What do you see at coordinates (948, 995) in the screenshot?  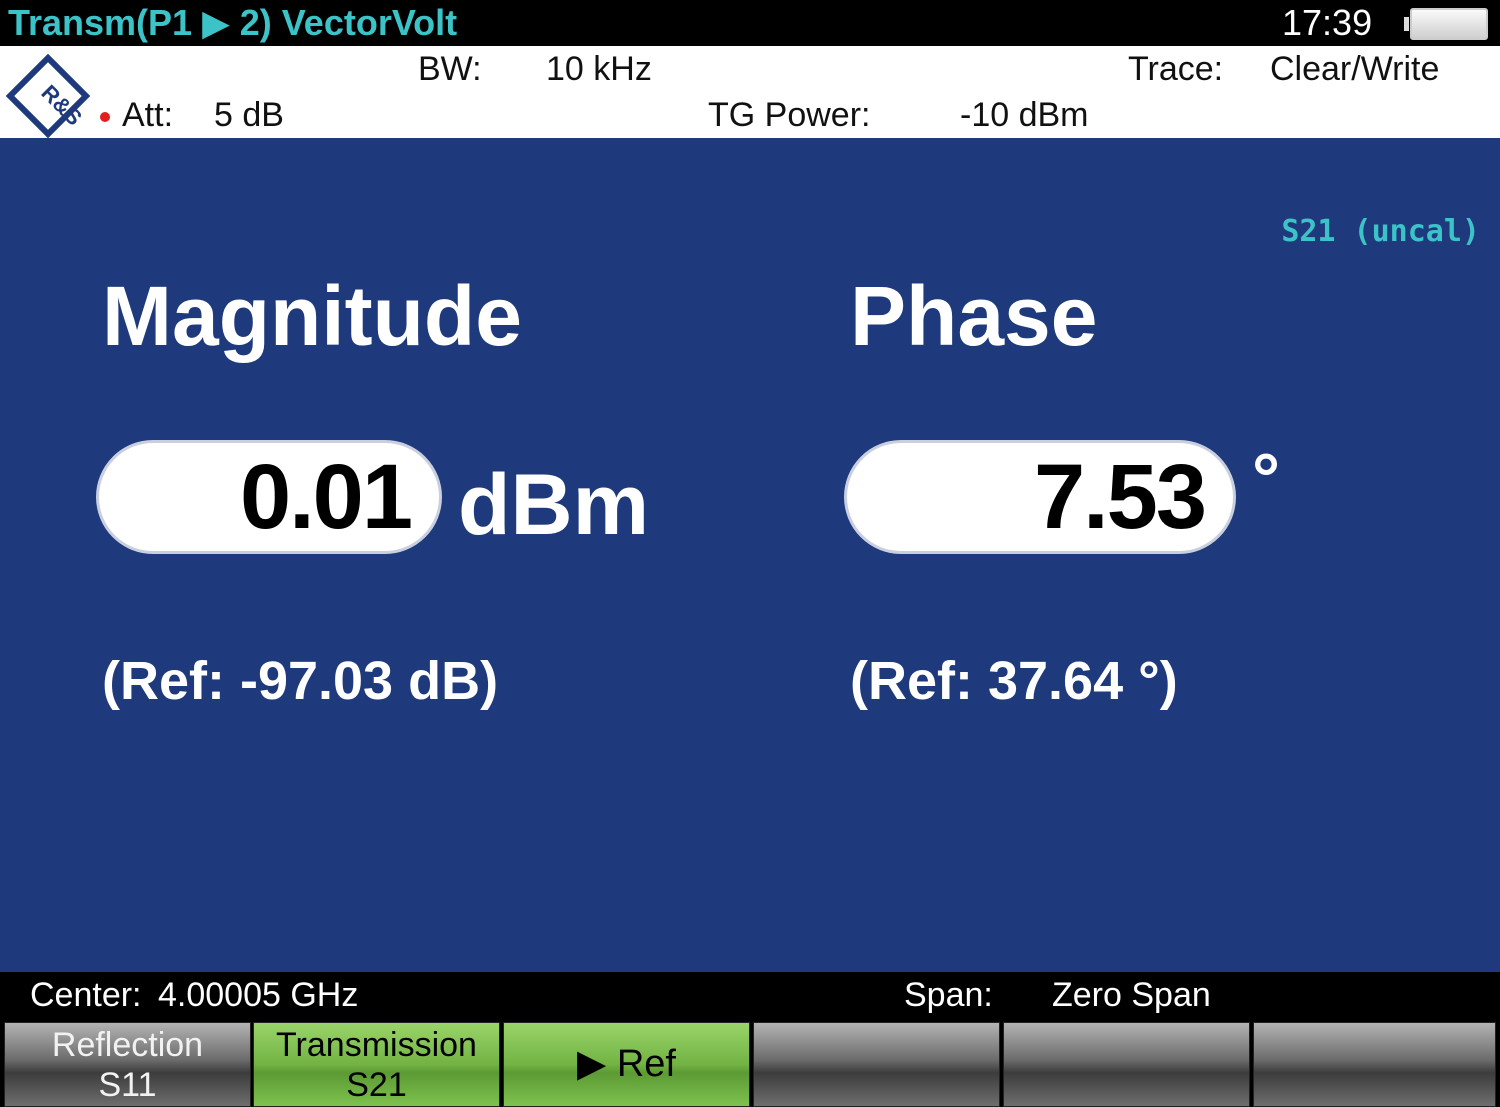 I see `span-label: Span:` at bounding box center [948, 995].